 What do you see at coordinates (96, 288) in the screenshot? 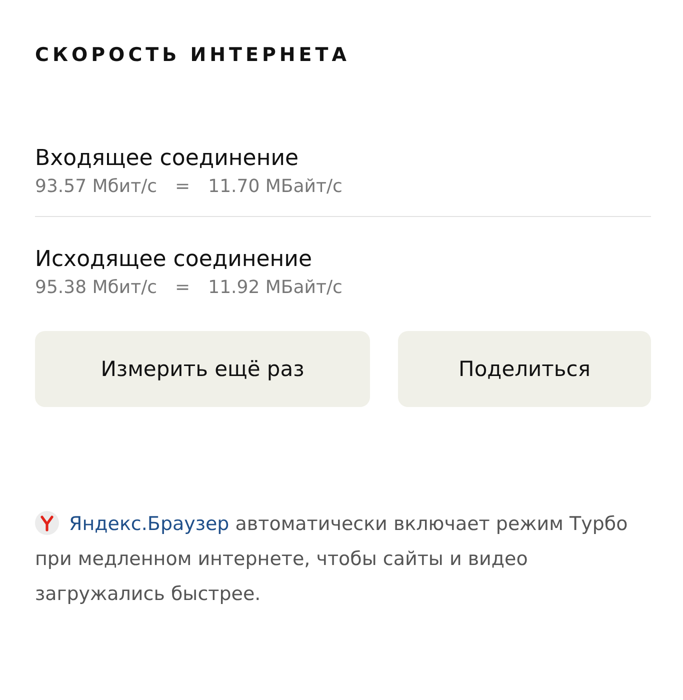
I see `speed-bits: 95.38 Мбит/с` at bounding box center [96, 288].